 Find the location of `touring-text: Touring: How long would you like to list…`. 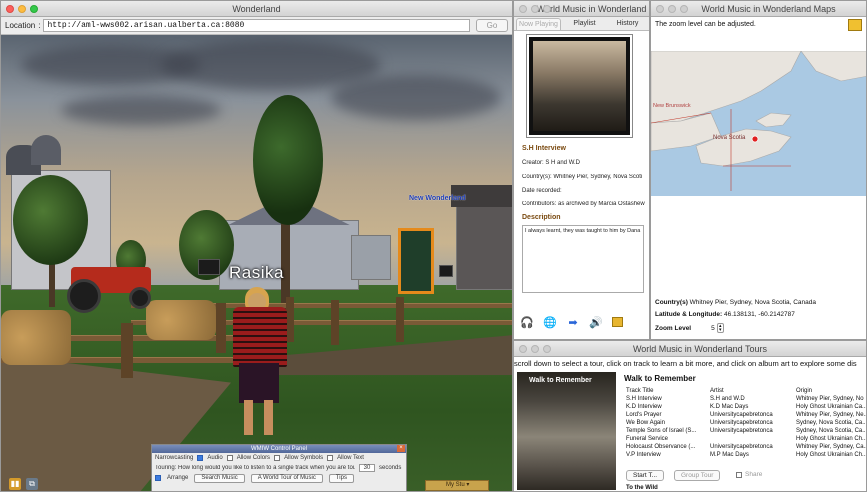

touring-text: Touring: How long would you like to list… is located at coordinates (255, 468).